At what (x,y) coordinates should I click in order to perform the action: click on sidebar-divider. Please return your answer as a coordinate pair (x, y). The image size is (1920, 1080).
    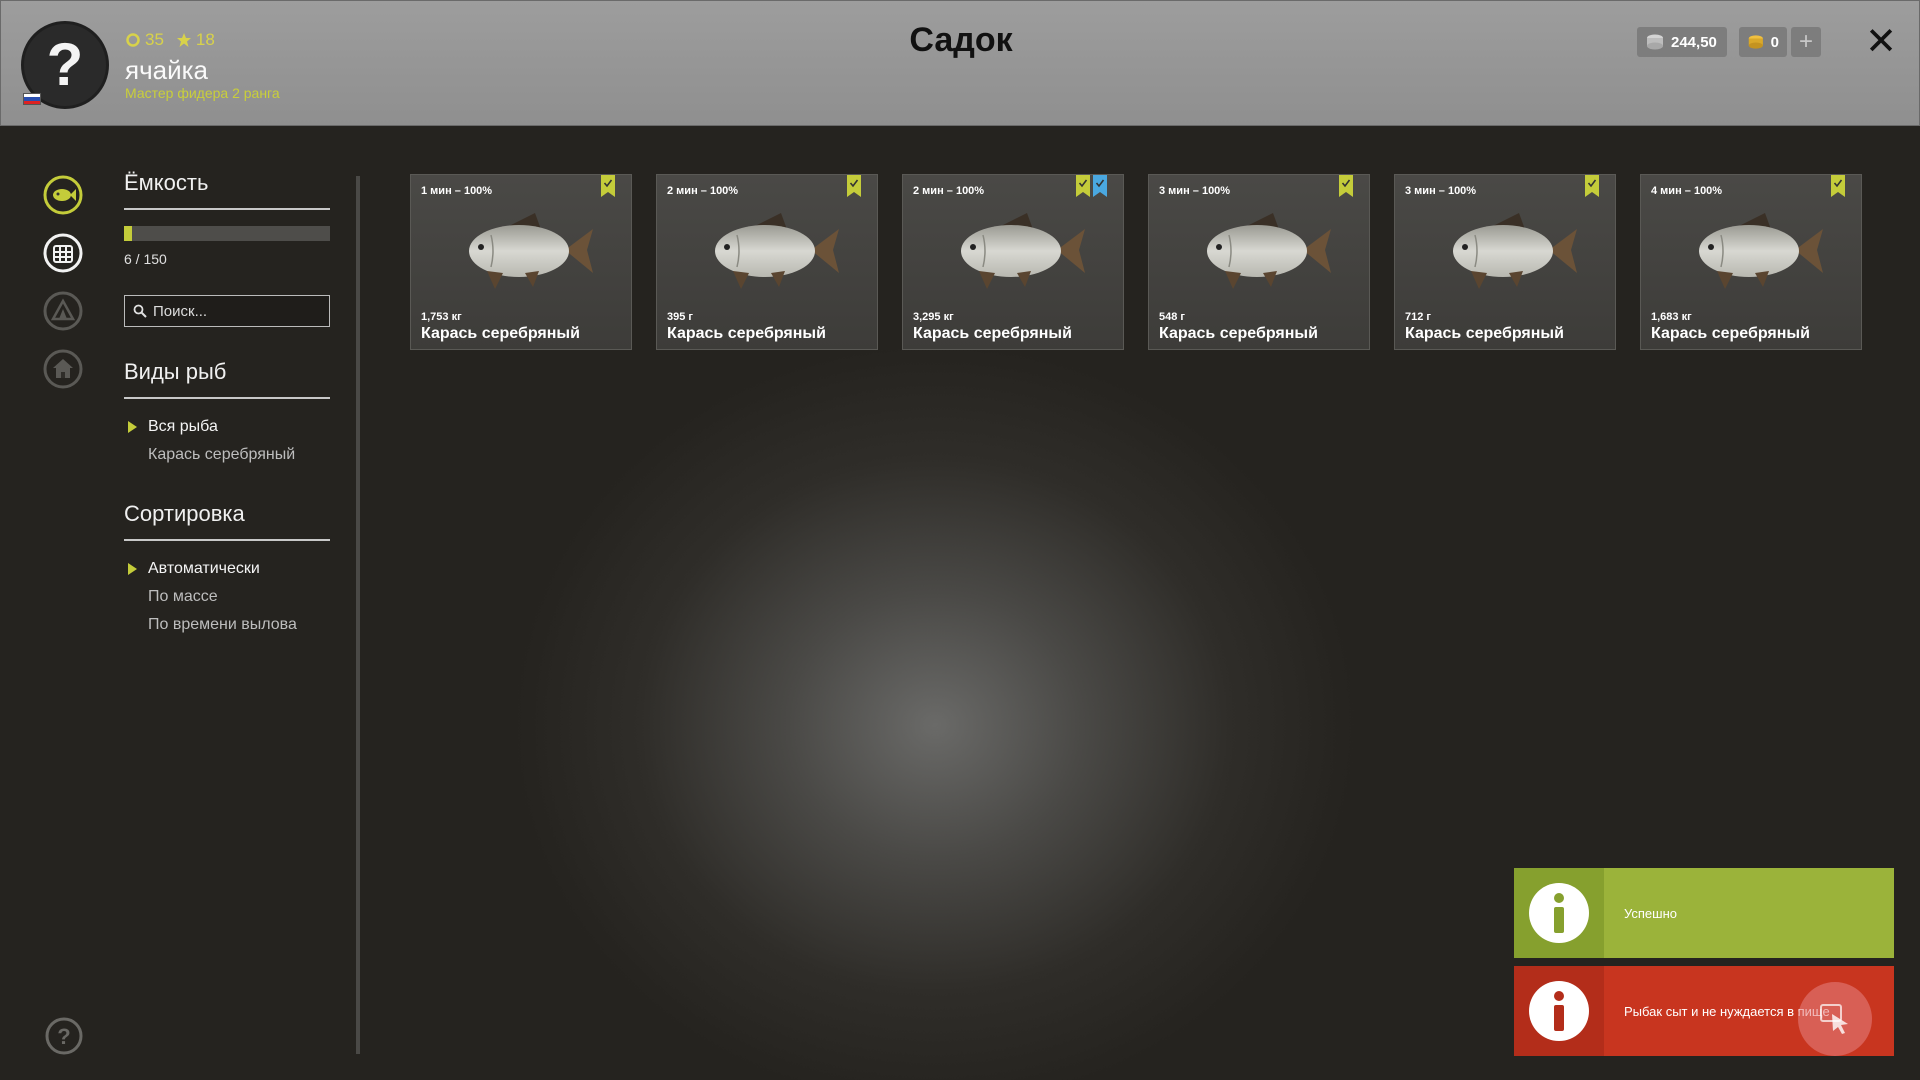
    Looking at the image, I should click on (358, 615).